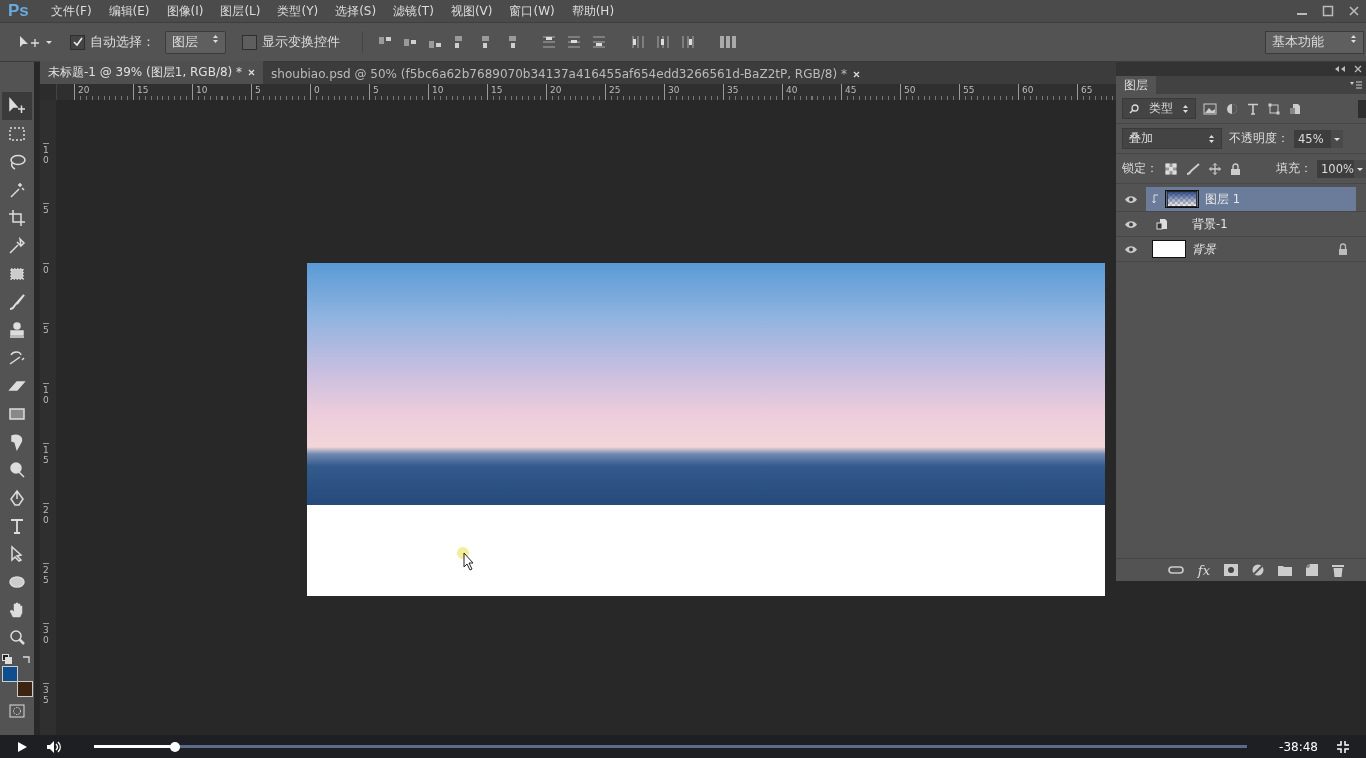  Describe the element at coordinates (1338, 570) in the screenshot. I see `trash-icon` at that location.